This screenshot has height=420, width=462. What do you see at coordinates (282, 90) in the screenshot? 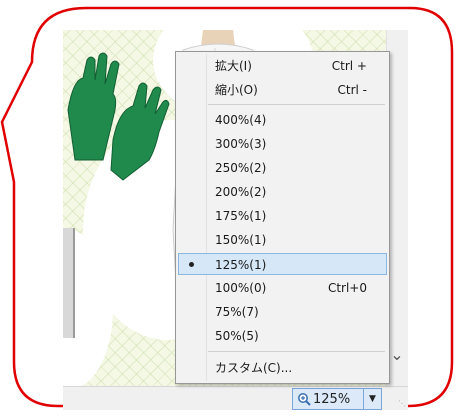
I see `menu-item-zoom-out: 縮小(O) Ctrl -` at bounding box center [282, 90].